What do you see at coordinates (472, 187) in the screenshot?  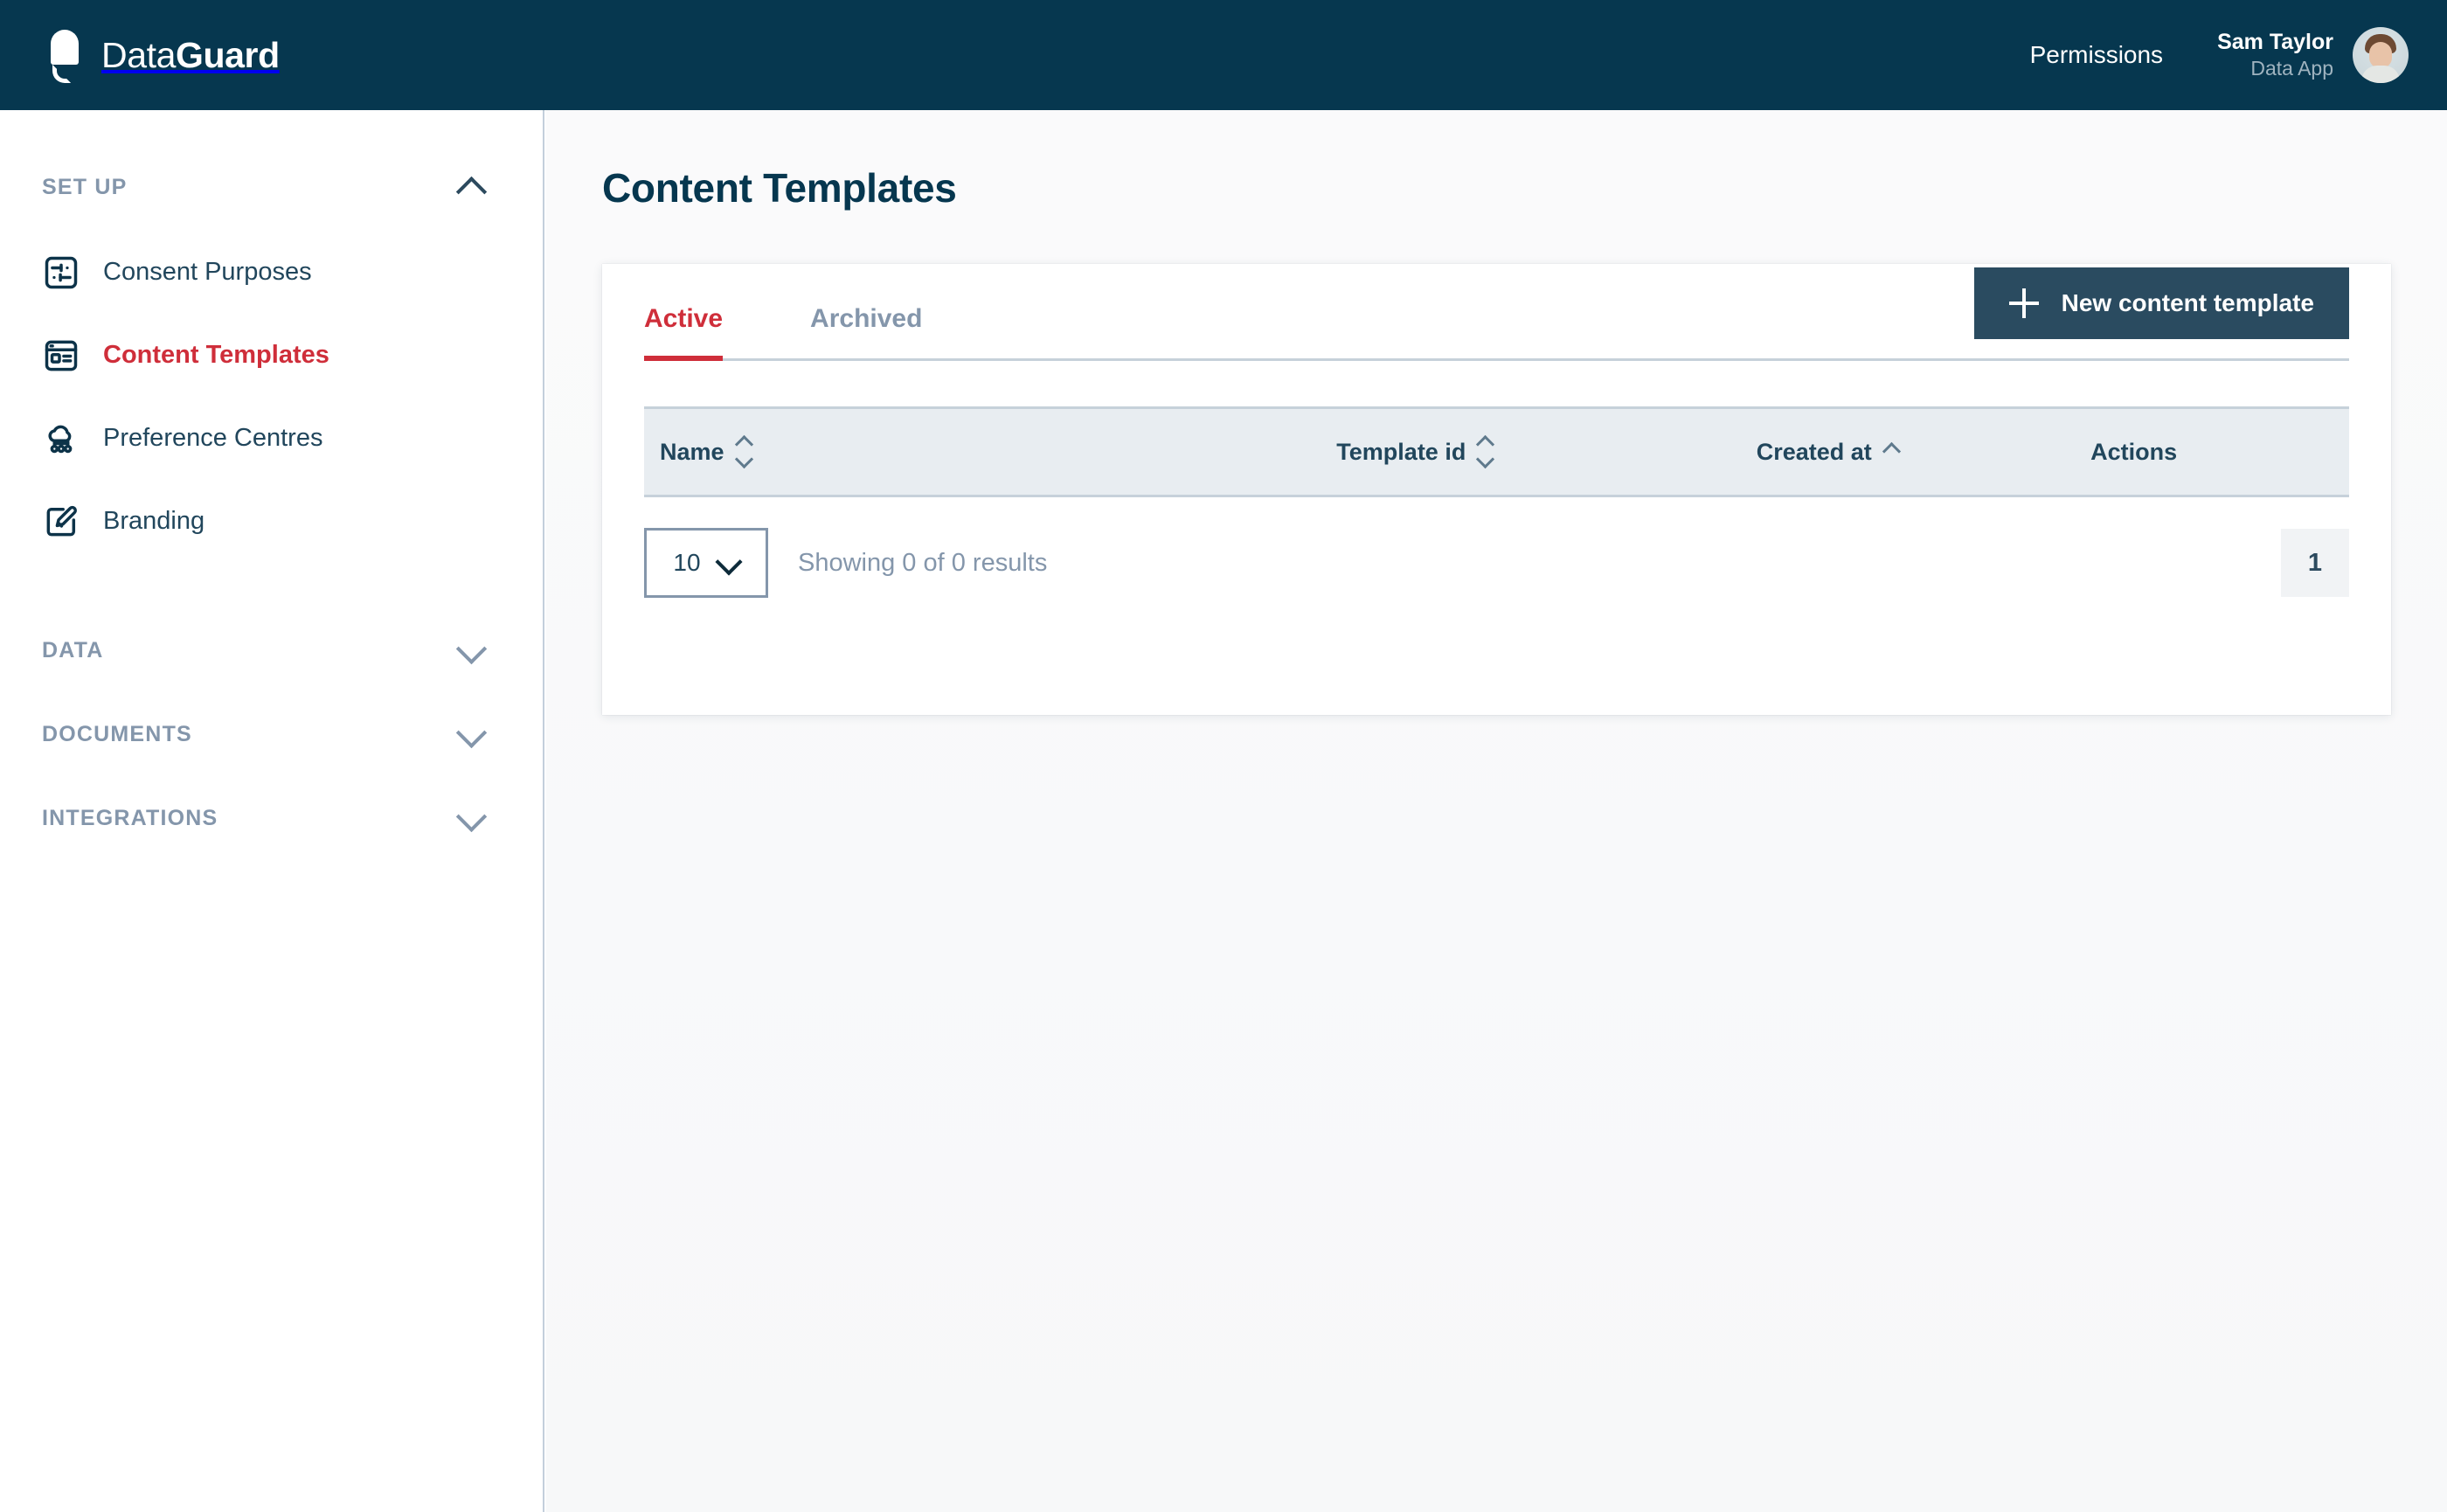 I see `chevron-up-icon` at bounding box center [472, 187].